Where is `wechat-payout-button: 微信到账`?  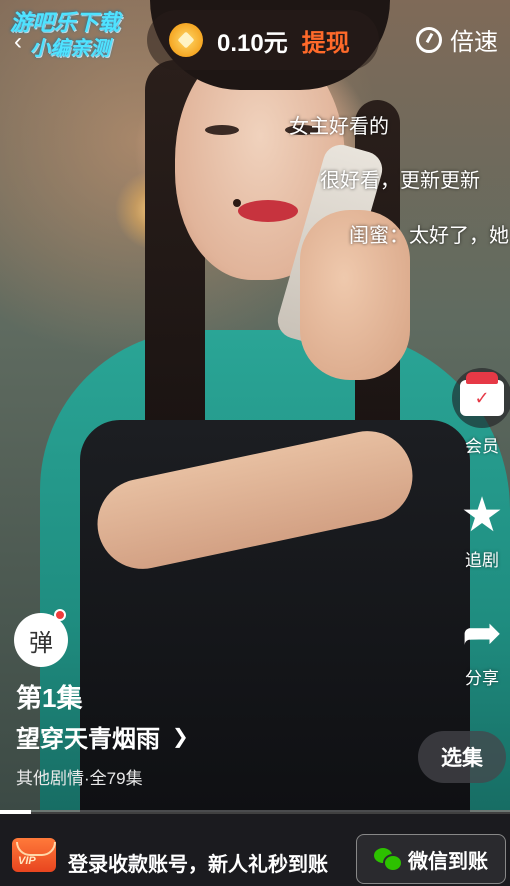 wechat-payout-button: 微信到账 is located at coordinates (431, 859).